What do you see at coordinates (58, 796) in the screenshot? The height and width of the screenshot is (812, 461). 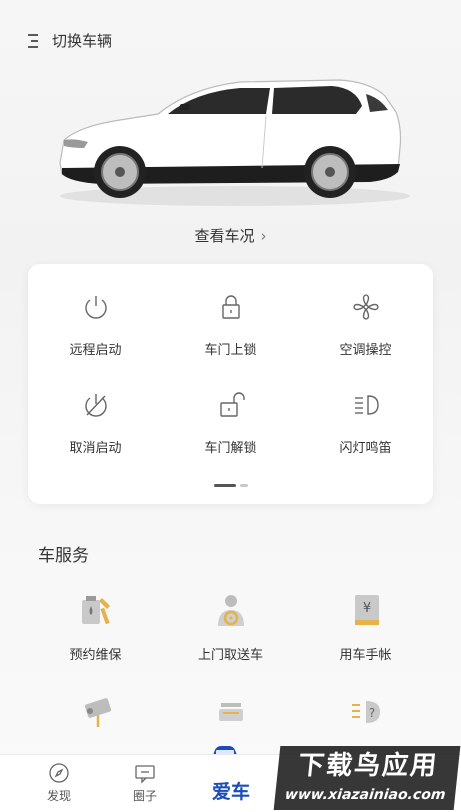 I see `tab-discover-label: 发现` at bounding box center [58, 796].